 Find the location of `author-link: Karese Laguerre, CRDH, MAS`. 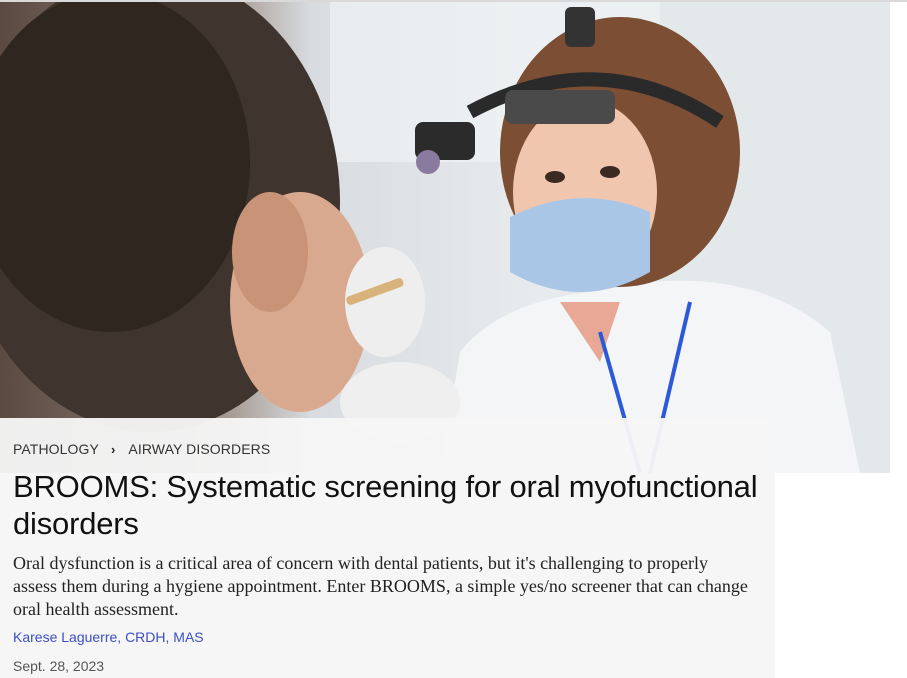

author-link: Karese Laguerre, CRDH, MAS is located at coordinates (108, 637).